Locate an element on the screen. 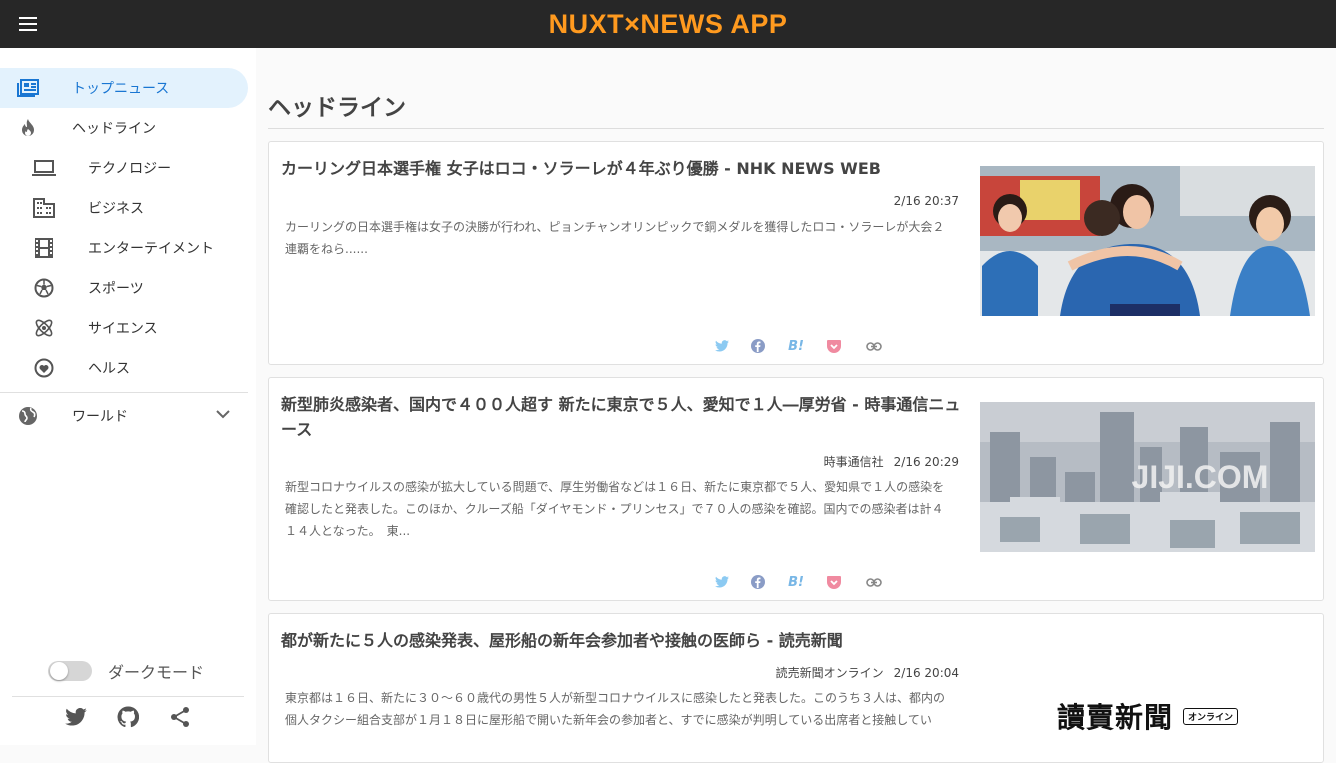 The height and width of the screenshot is (763, 1336). article-title: 都が新たに５人の感染発表、屋形船の新年会参加者や接触の医師ら - 読売新聞 is located at coordinates (621, 640).